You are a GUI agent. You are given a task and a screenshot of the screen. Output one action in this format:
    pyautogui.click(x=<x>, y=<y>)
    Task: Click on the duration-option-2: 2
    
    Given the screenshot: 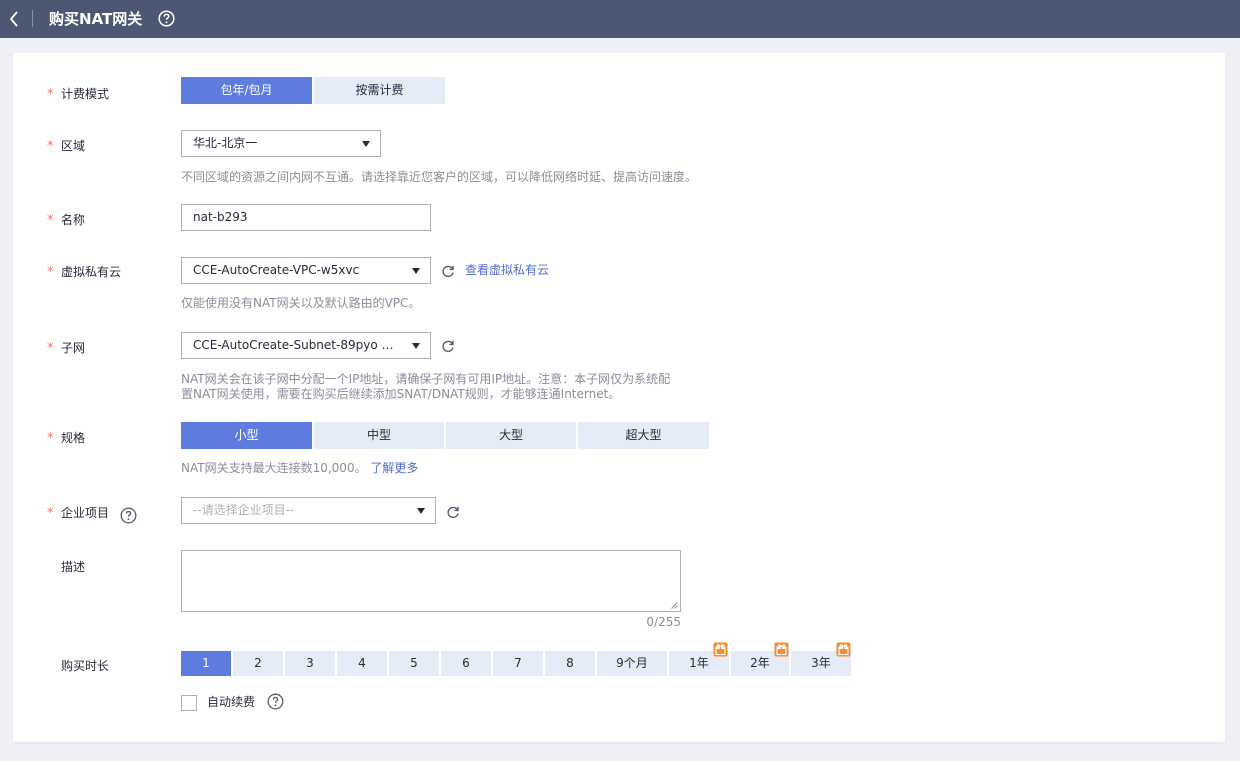 What is the action you would take?
    pyautogui.click(x=258, y=663)
    